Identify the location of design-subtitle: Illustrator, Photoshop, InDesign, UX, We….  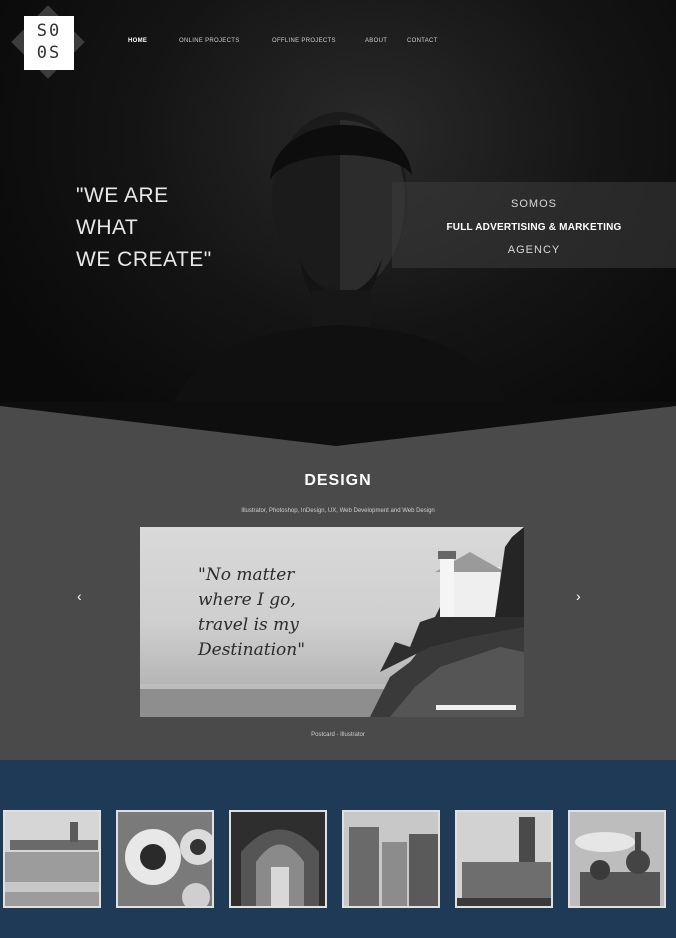
(338, 511).